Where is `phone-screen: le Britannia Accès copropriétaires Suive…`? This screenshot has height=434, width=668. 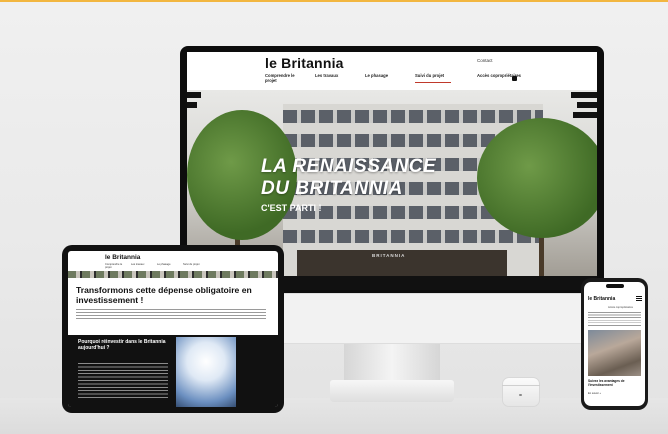 phone-screen: le Britannia Accès copropriétaires Suive… is located at coordinates (614, 344).